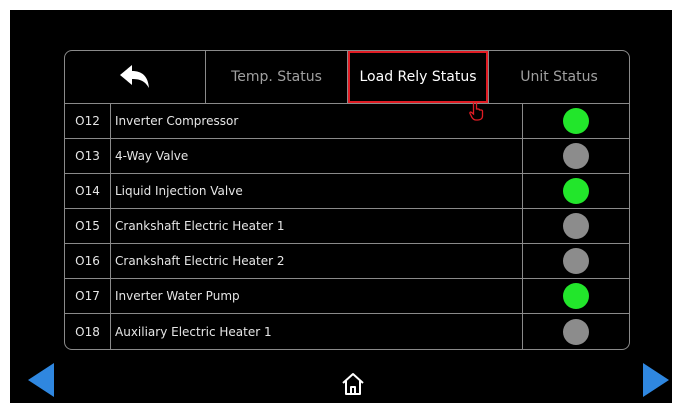 The image size is (678, 403). I want to click on back-arrow-icon, so click(134, 76).